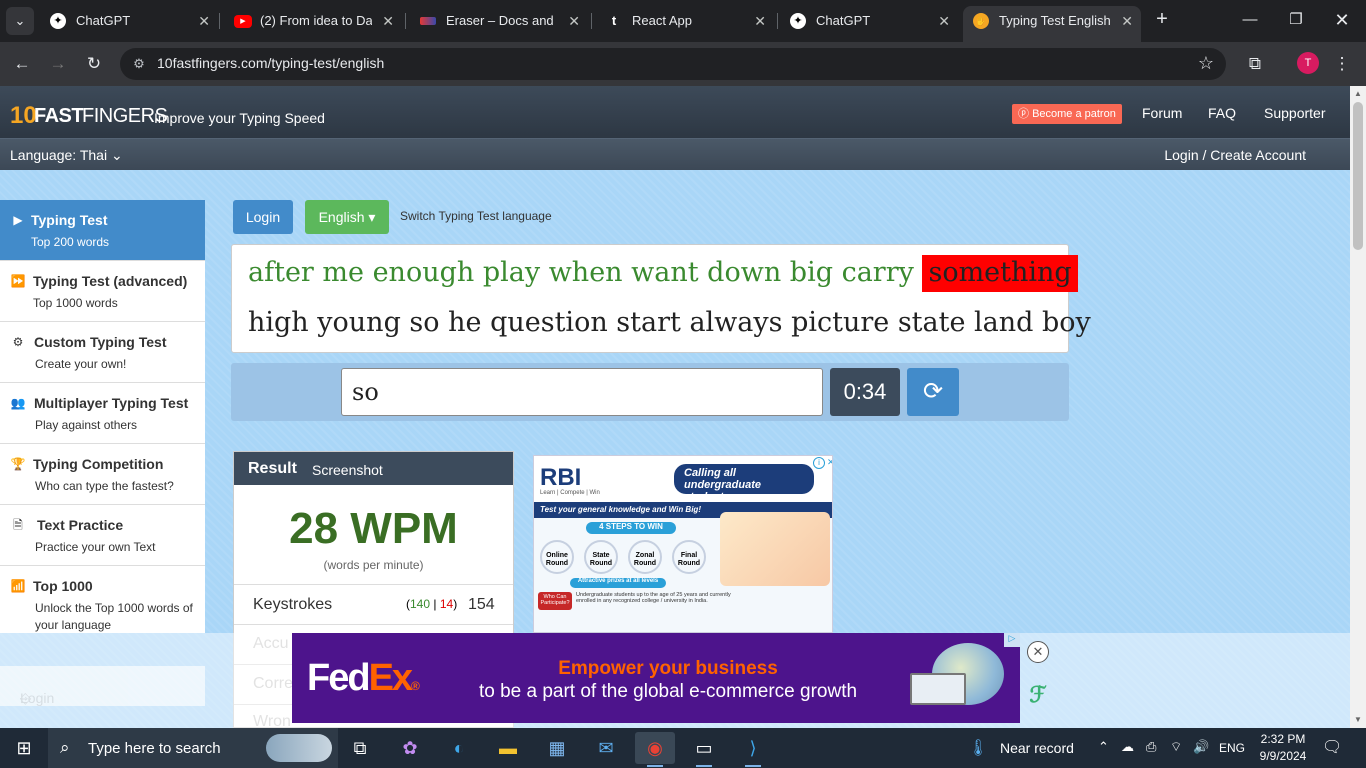  Describe the element at coordinates (1012, 640) in the screenshot. I see `adchoices-icon: ▷` at that location.